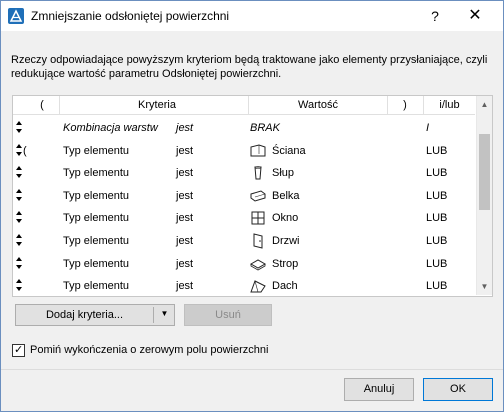  Describe the element at coordinates (285, 286) in the screenshot. I see `value-cell: Dach` at that location.